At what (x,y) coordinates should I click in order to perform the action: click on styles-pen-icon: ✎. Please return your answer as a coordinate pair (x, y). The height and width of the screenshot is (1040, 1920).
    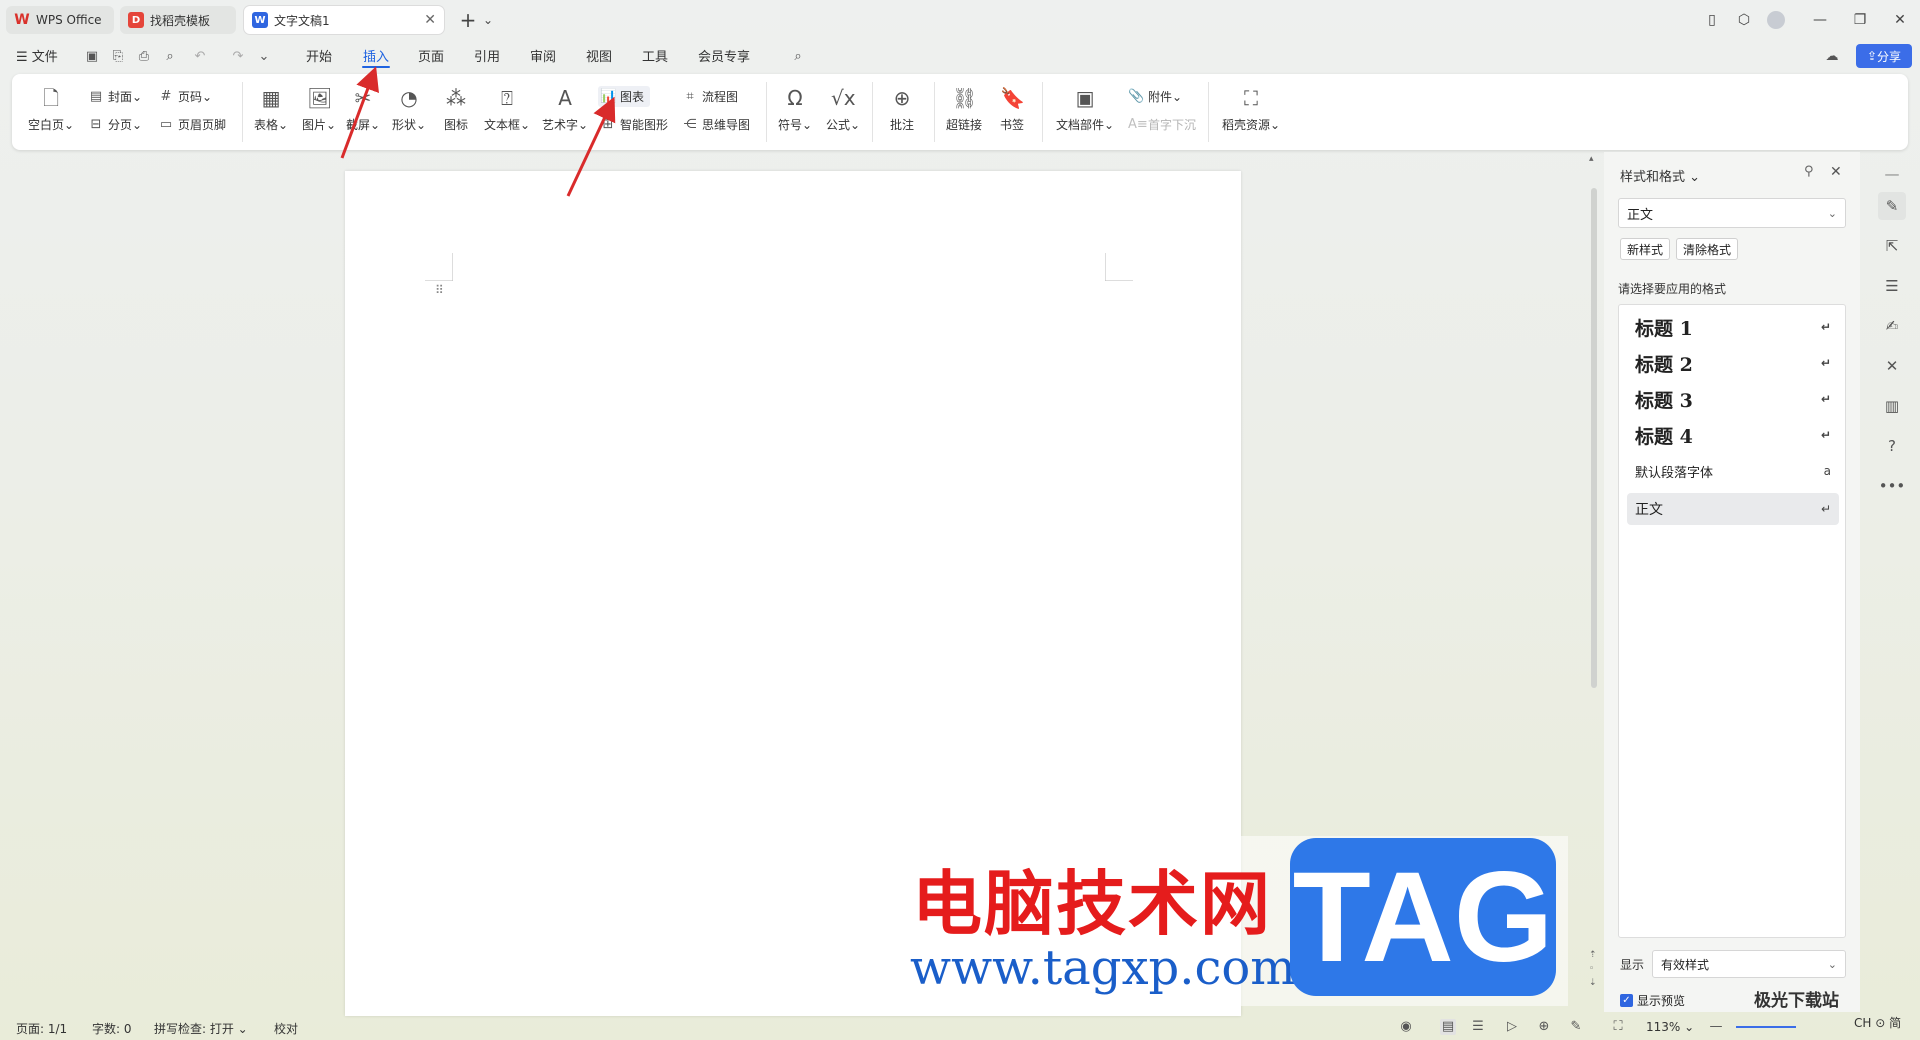
    Looking at the image, I should click on (1892, 206).